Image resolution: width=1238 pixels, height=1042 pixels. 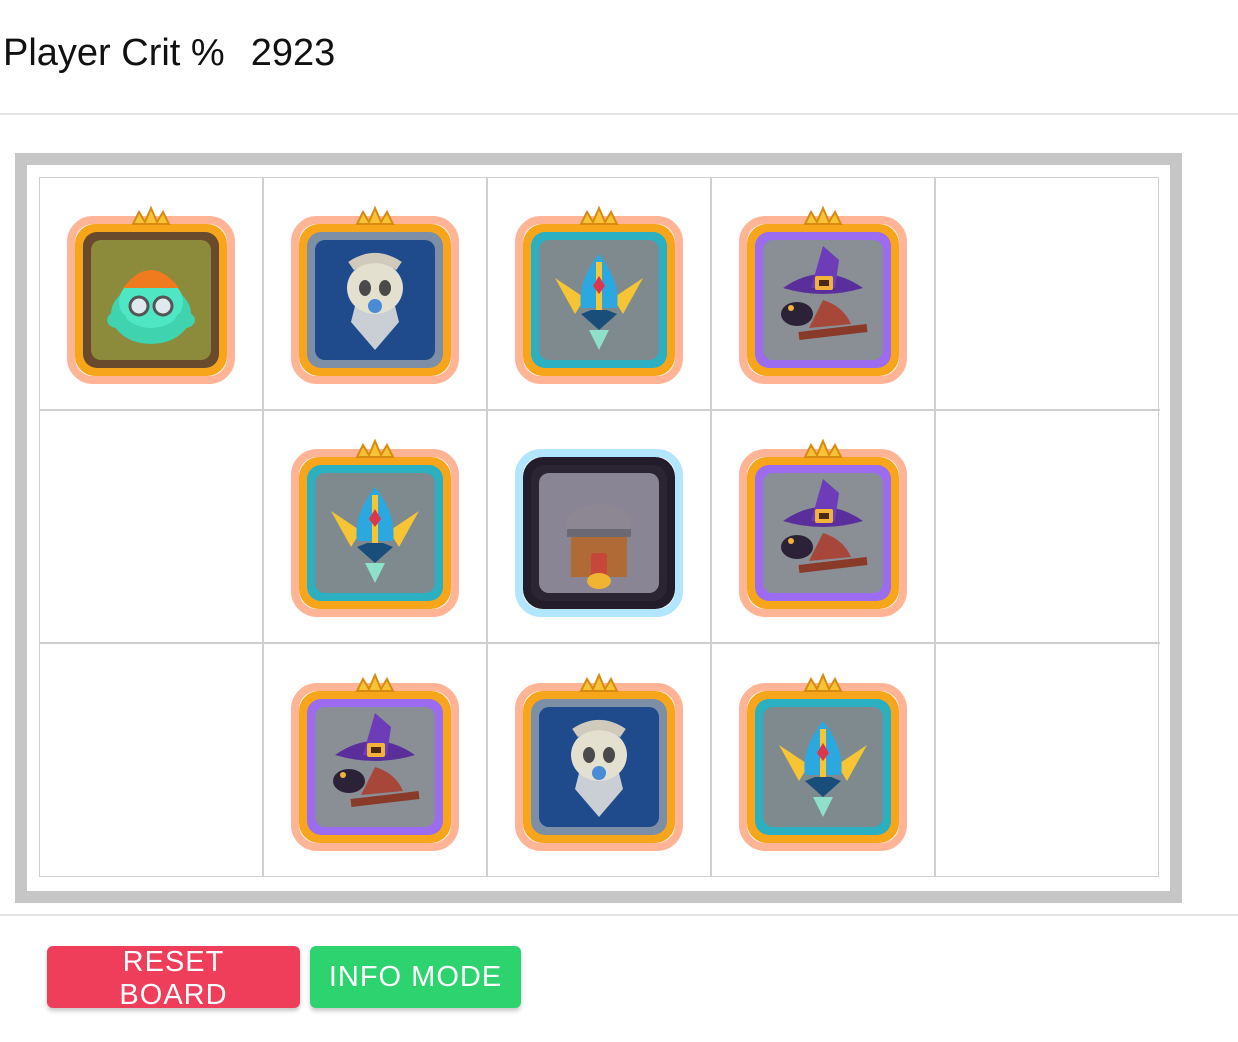 I want to click on reset-board-button: RESET BOARD, so click(x=173, y=978).